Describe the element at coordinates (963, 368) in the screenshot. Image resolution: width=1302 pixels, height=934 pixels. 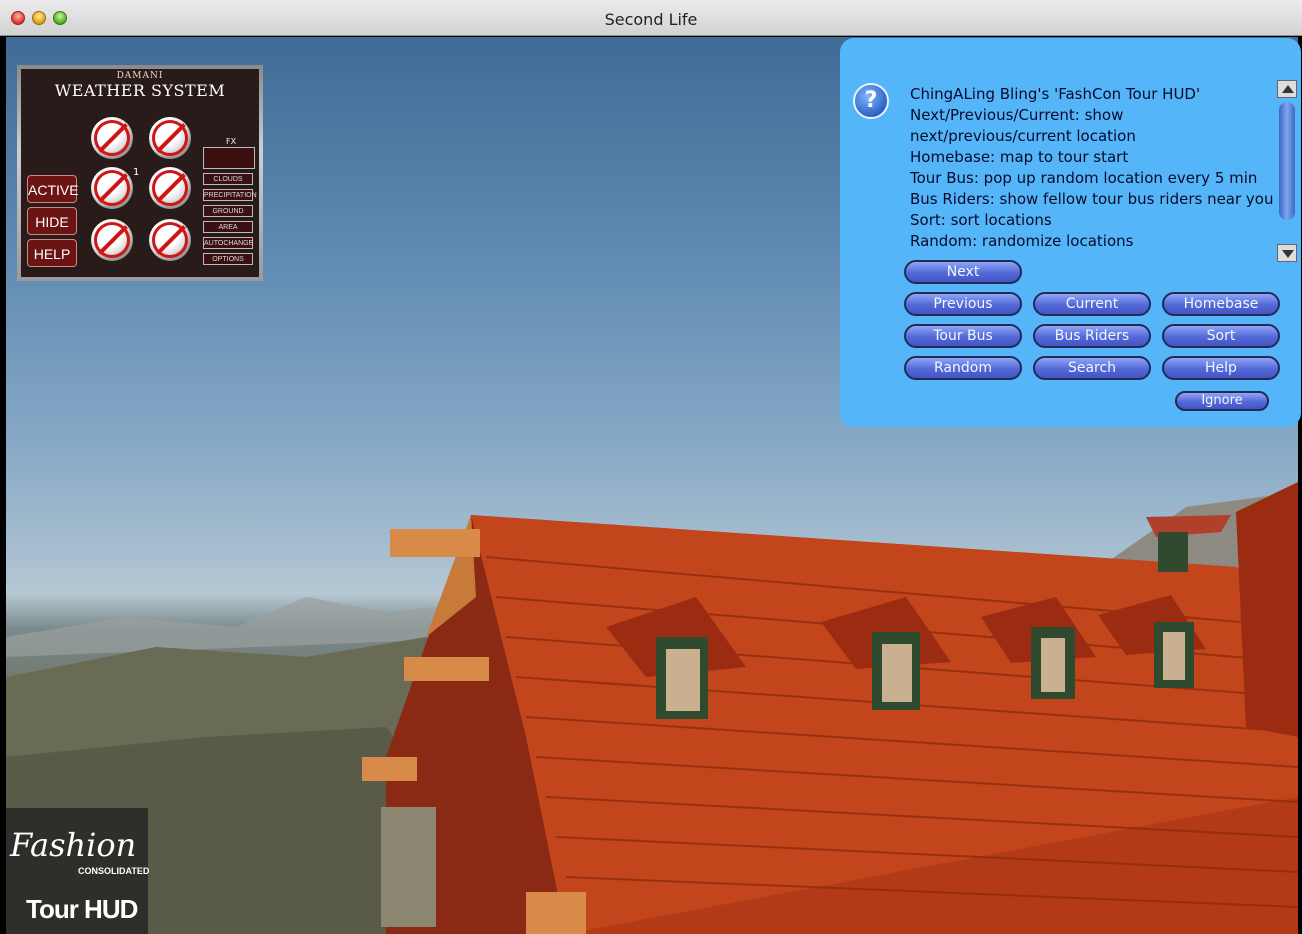
I see `random-button: Random` at that location.